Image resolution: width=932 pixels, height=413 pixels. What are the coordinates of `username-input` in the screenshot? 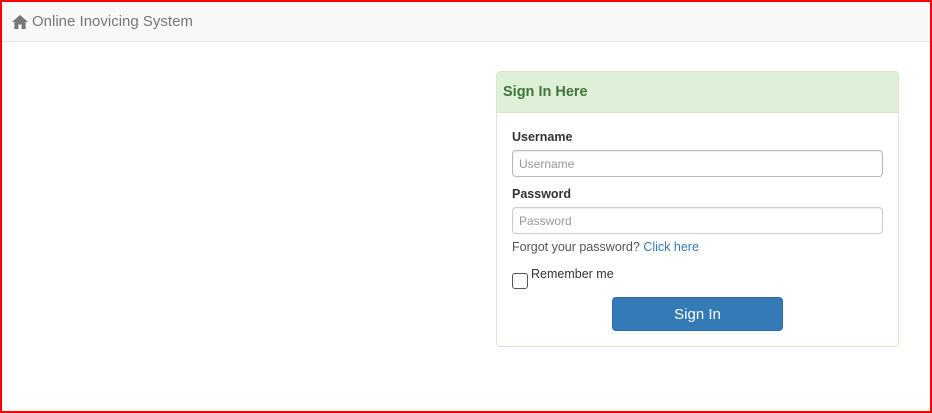 It's located at (697, 163).